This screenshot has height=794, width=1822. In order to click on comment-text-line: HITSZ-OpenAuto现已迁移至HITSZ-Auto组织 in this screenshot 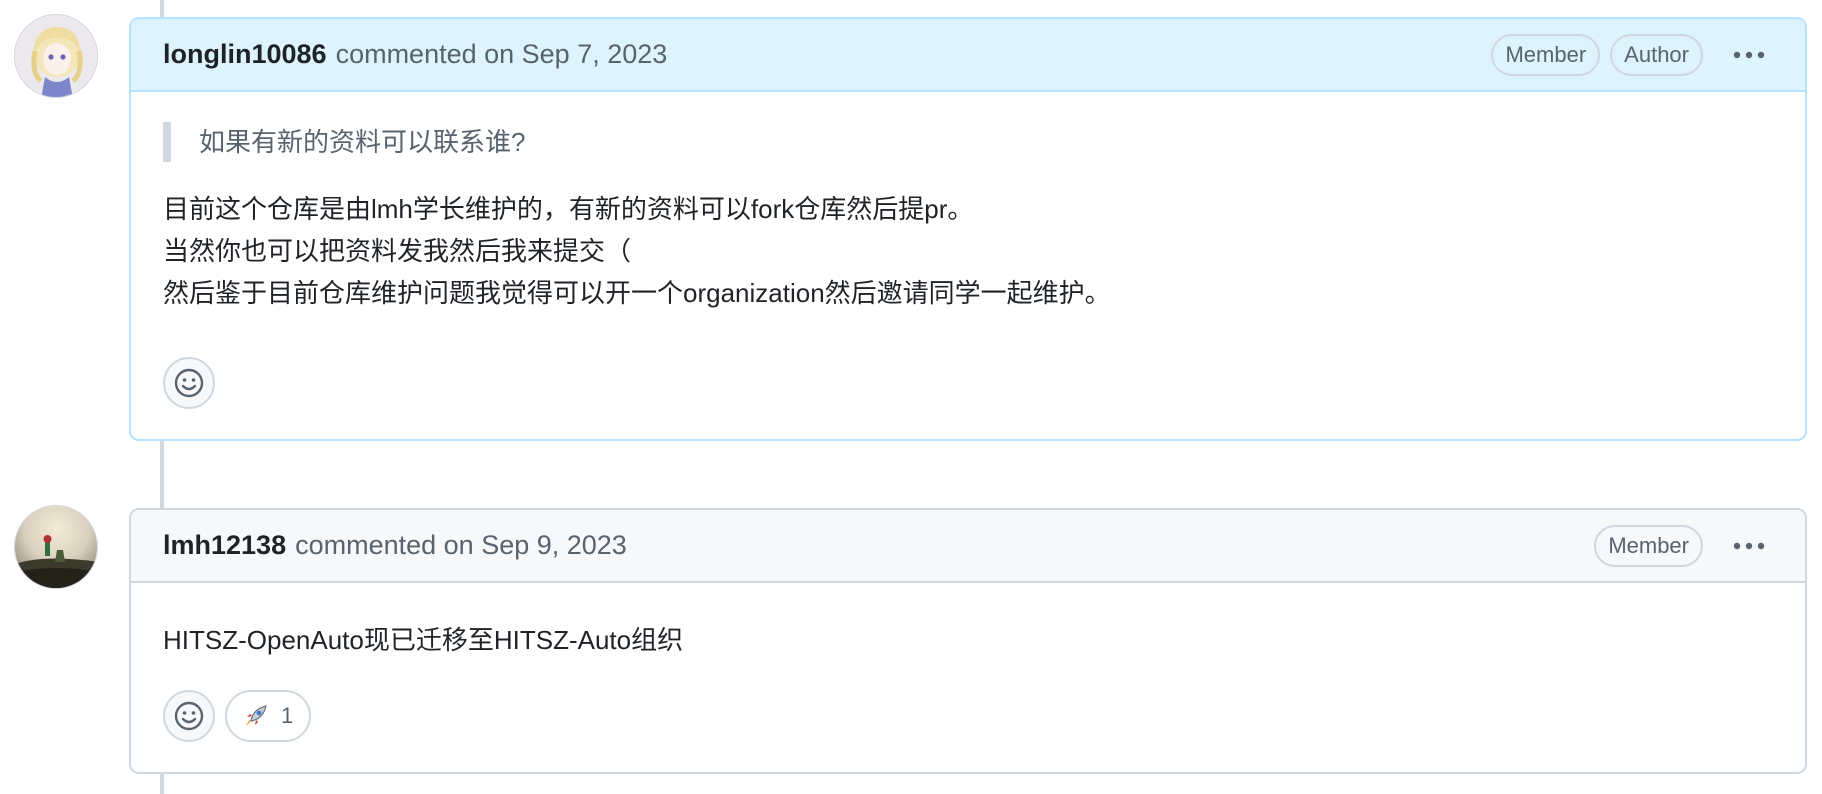, I will do `click(423, 640)`.